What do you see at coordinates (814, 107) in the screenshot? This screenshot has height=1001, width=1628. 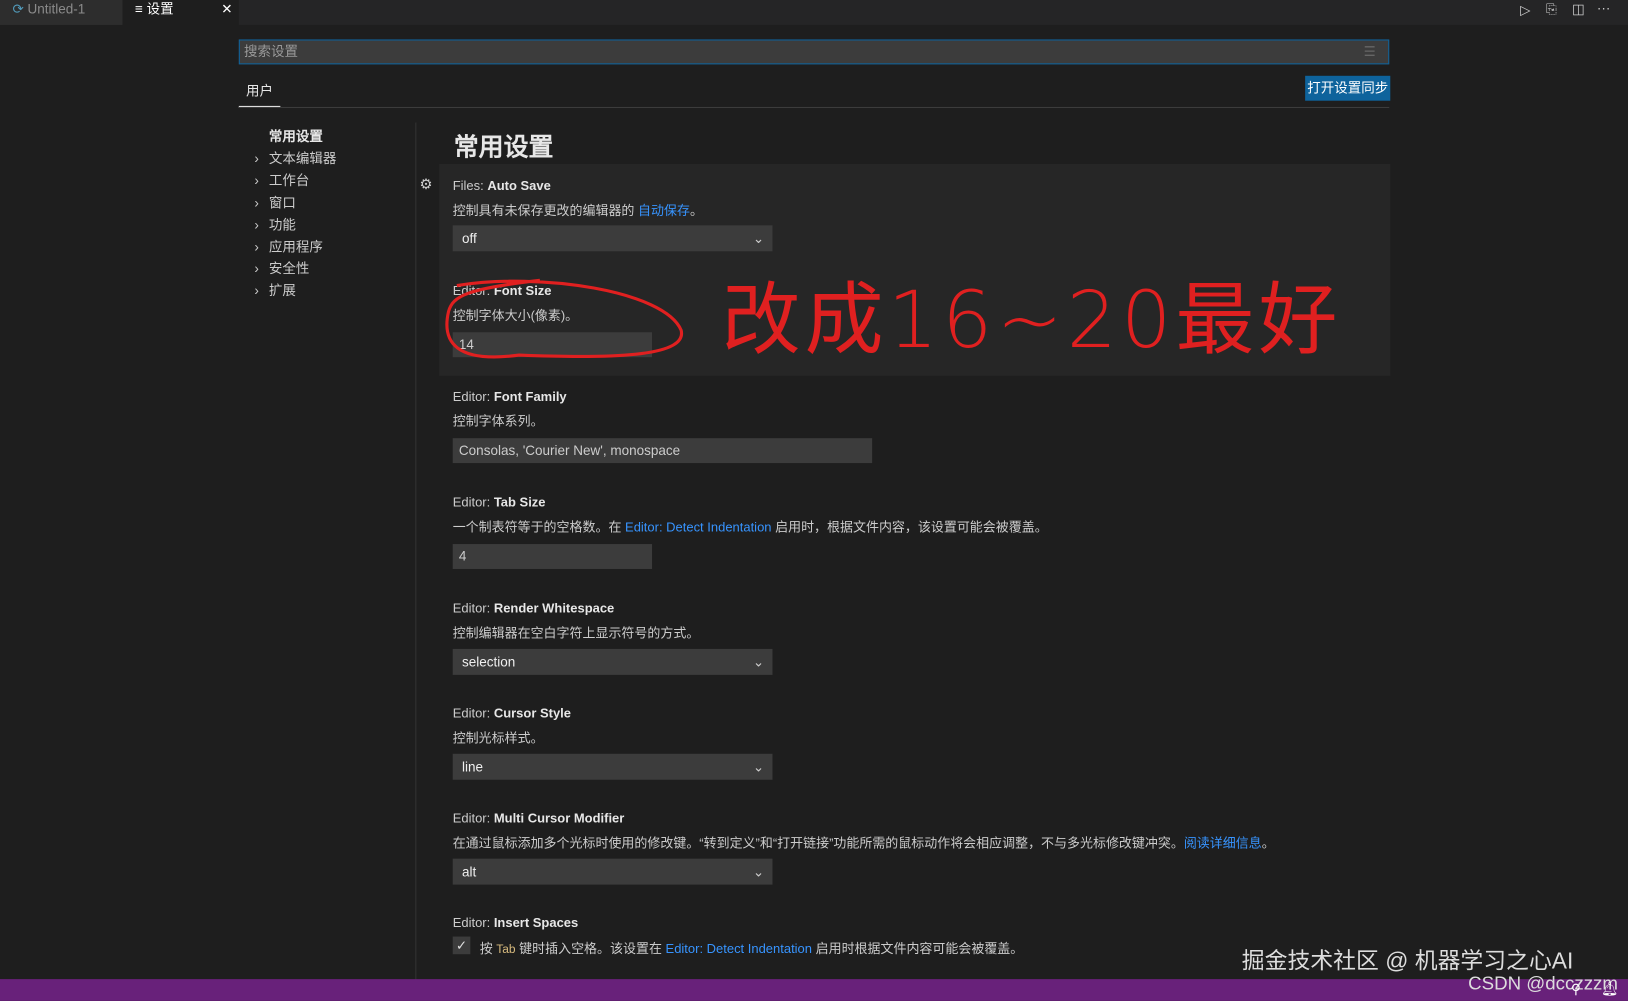 I see `divider` at bounding box center [814, 107].